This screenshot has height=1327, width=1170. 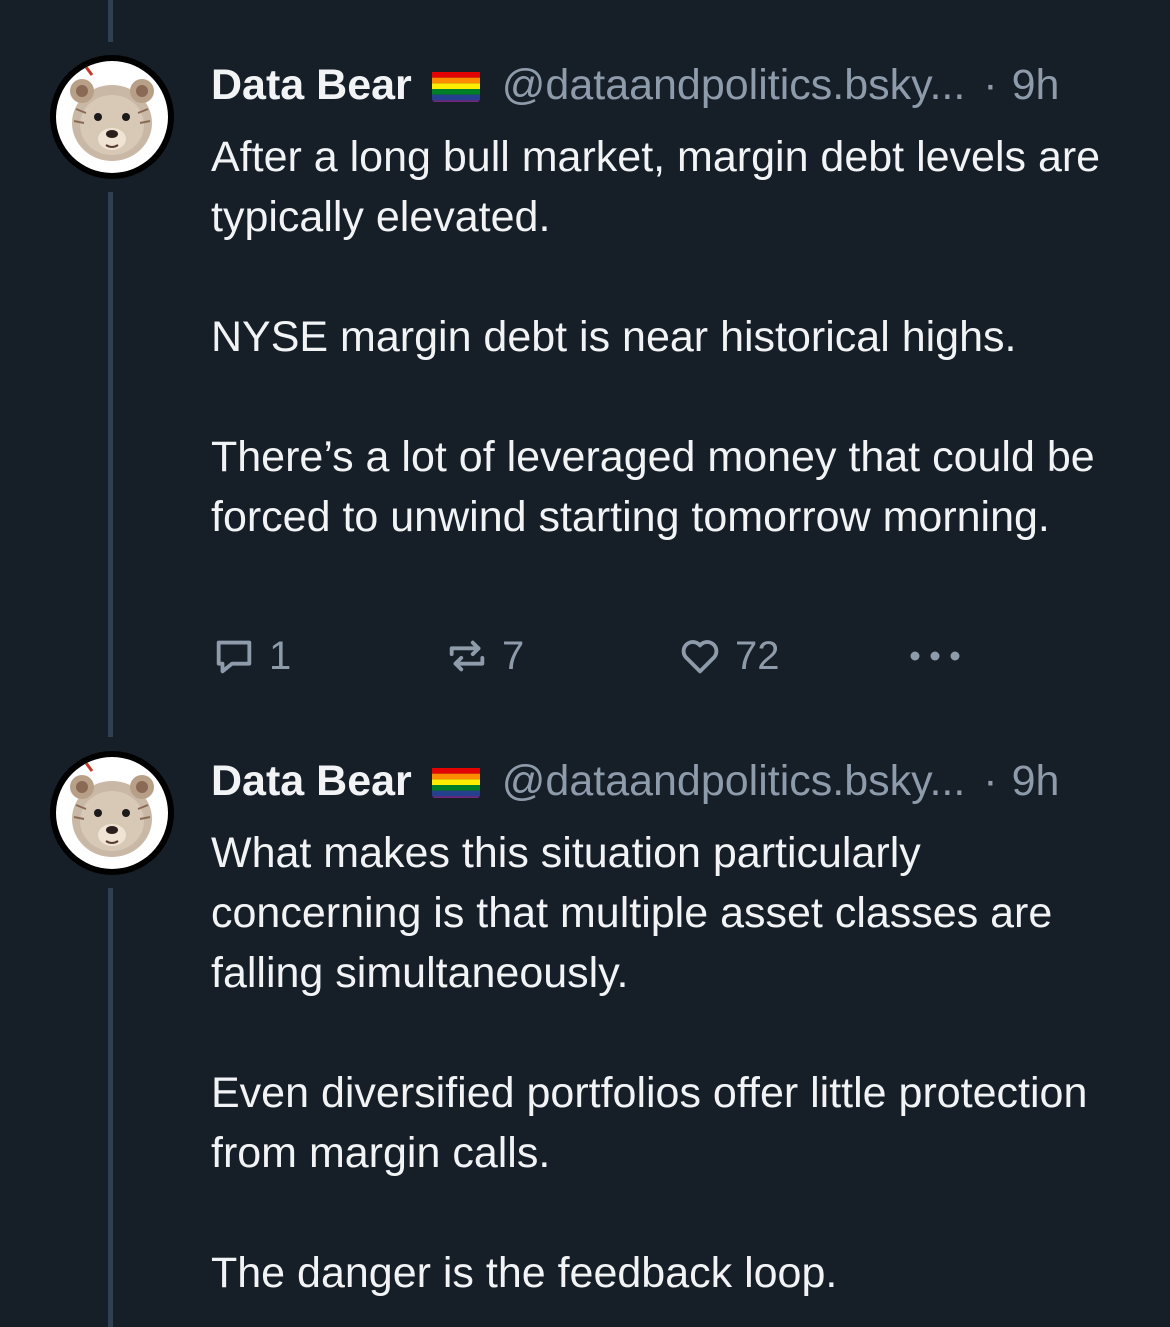 I want to click on heart-icon, so click(x=700, y=657).